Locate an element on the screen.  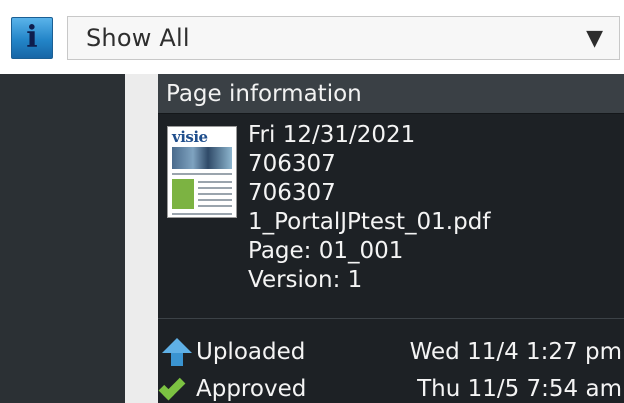
filter-dropdown: Show All ▼ is located at coordinates (343, 38).